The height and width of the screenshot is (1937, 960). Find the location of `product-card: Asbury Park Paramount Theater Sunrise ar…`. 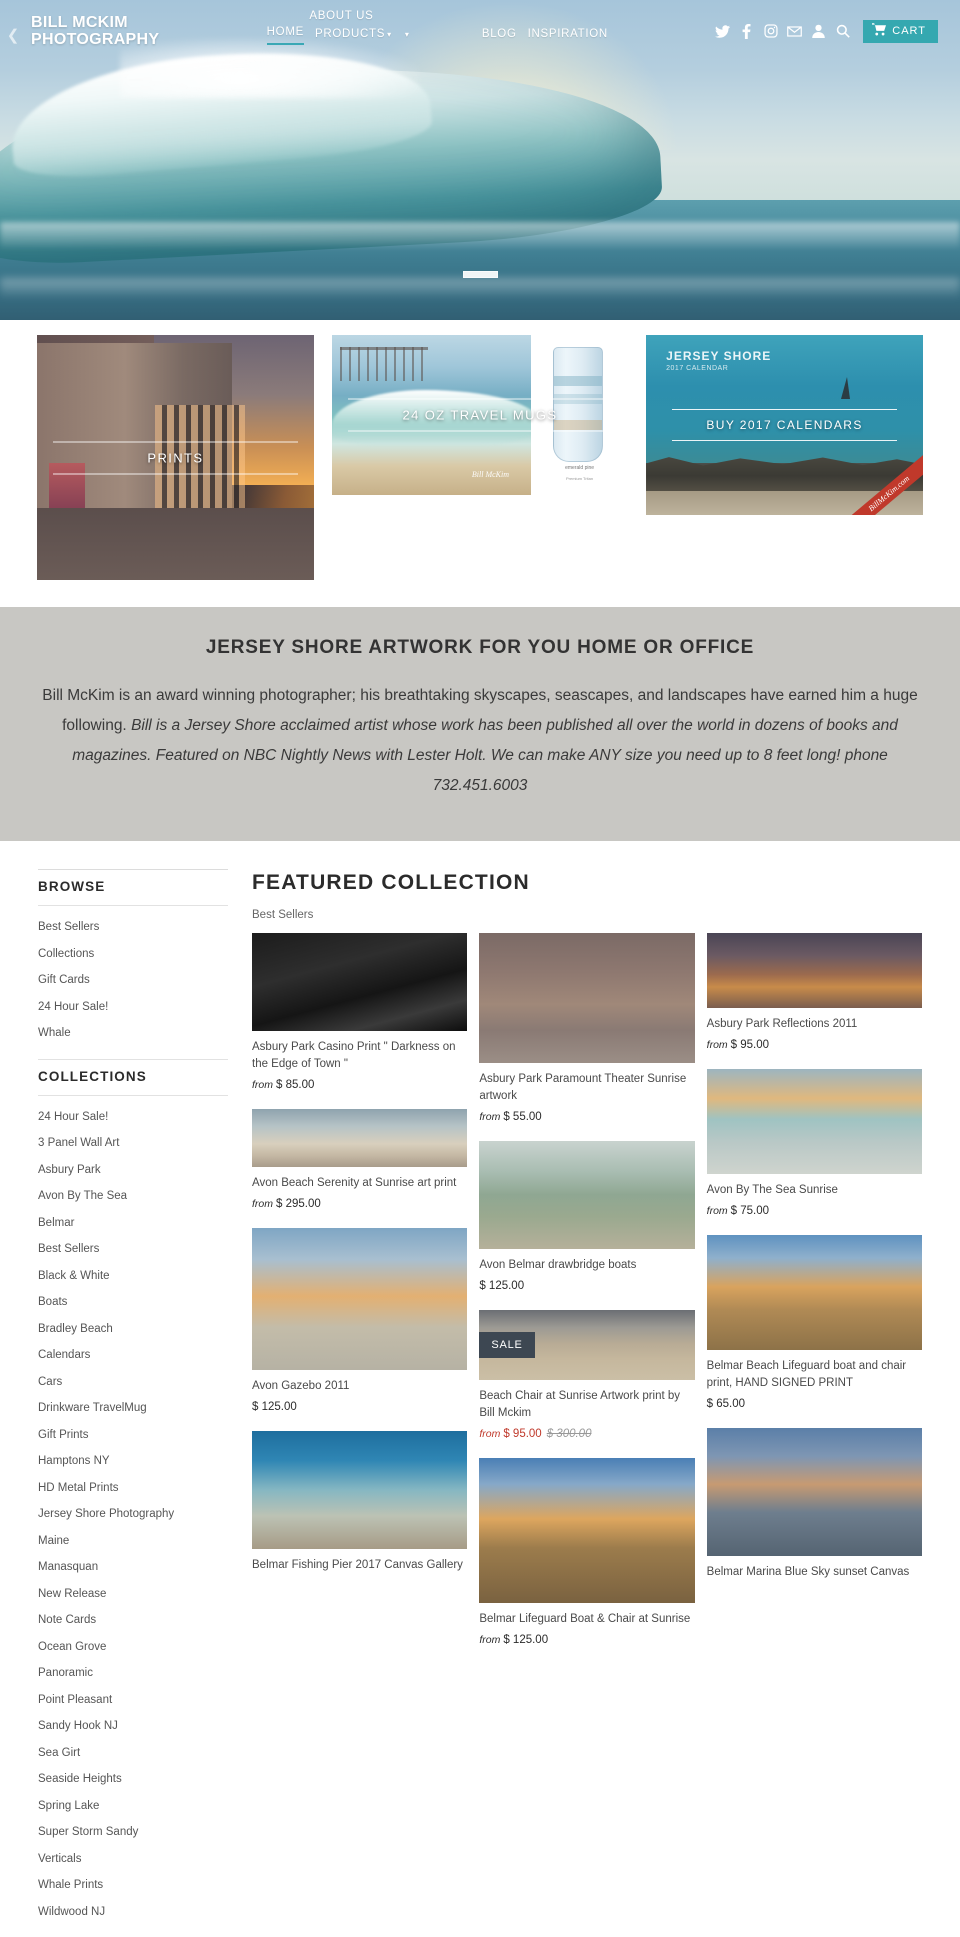

product-card: Asbury Park Paramount Theater Sunrise ar… is located at coordinates (586, 1028).